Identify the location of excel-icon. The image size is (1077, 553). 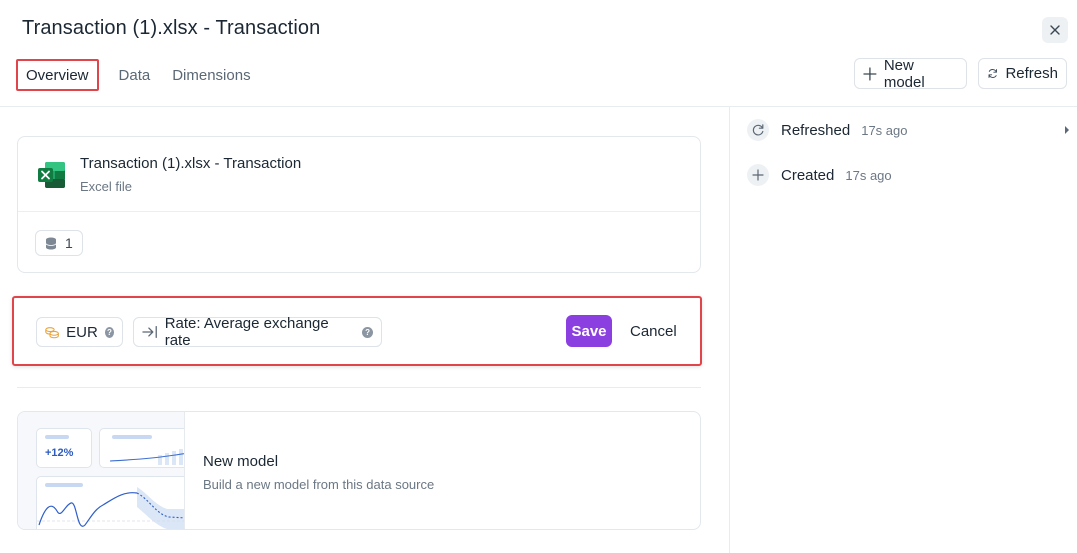
(52, 177).